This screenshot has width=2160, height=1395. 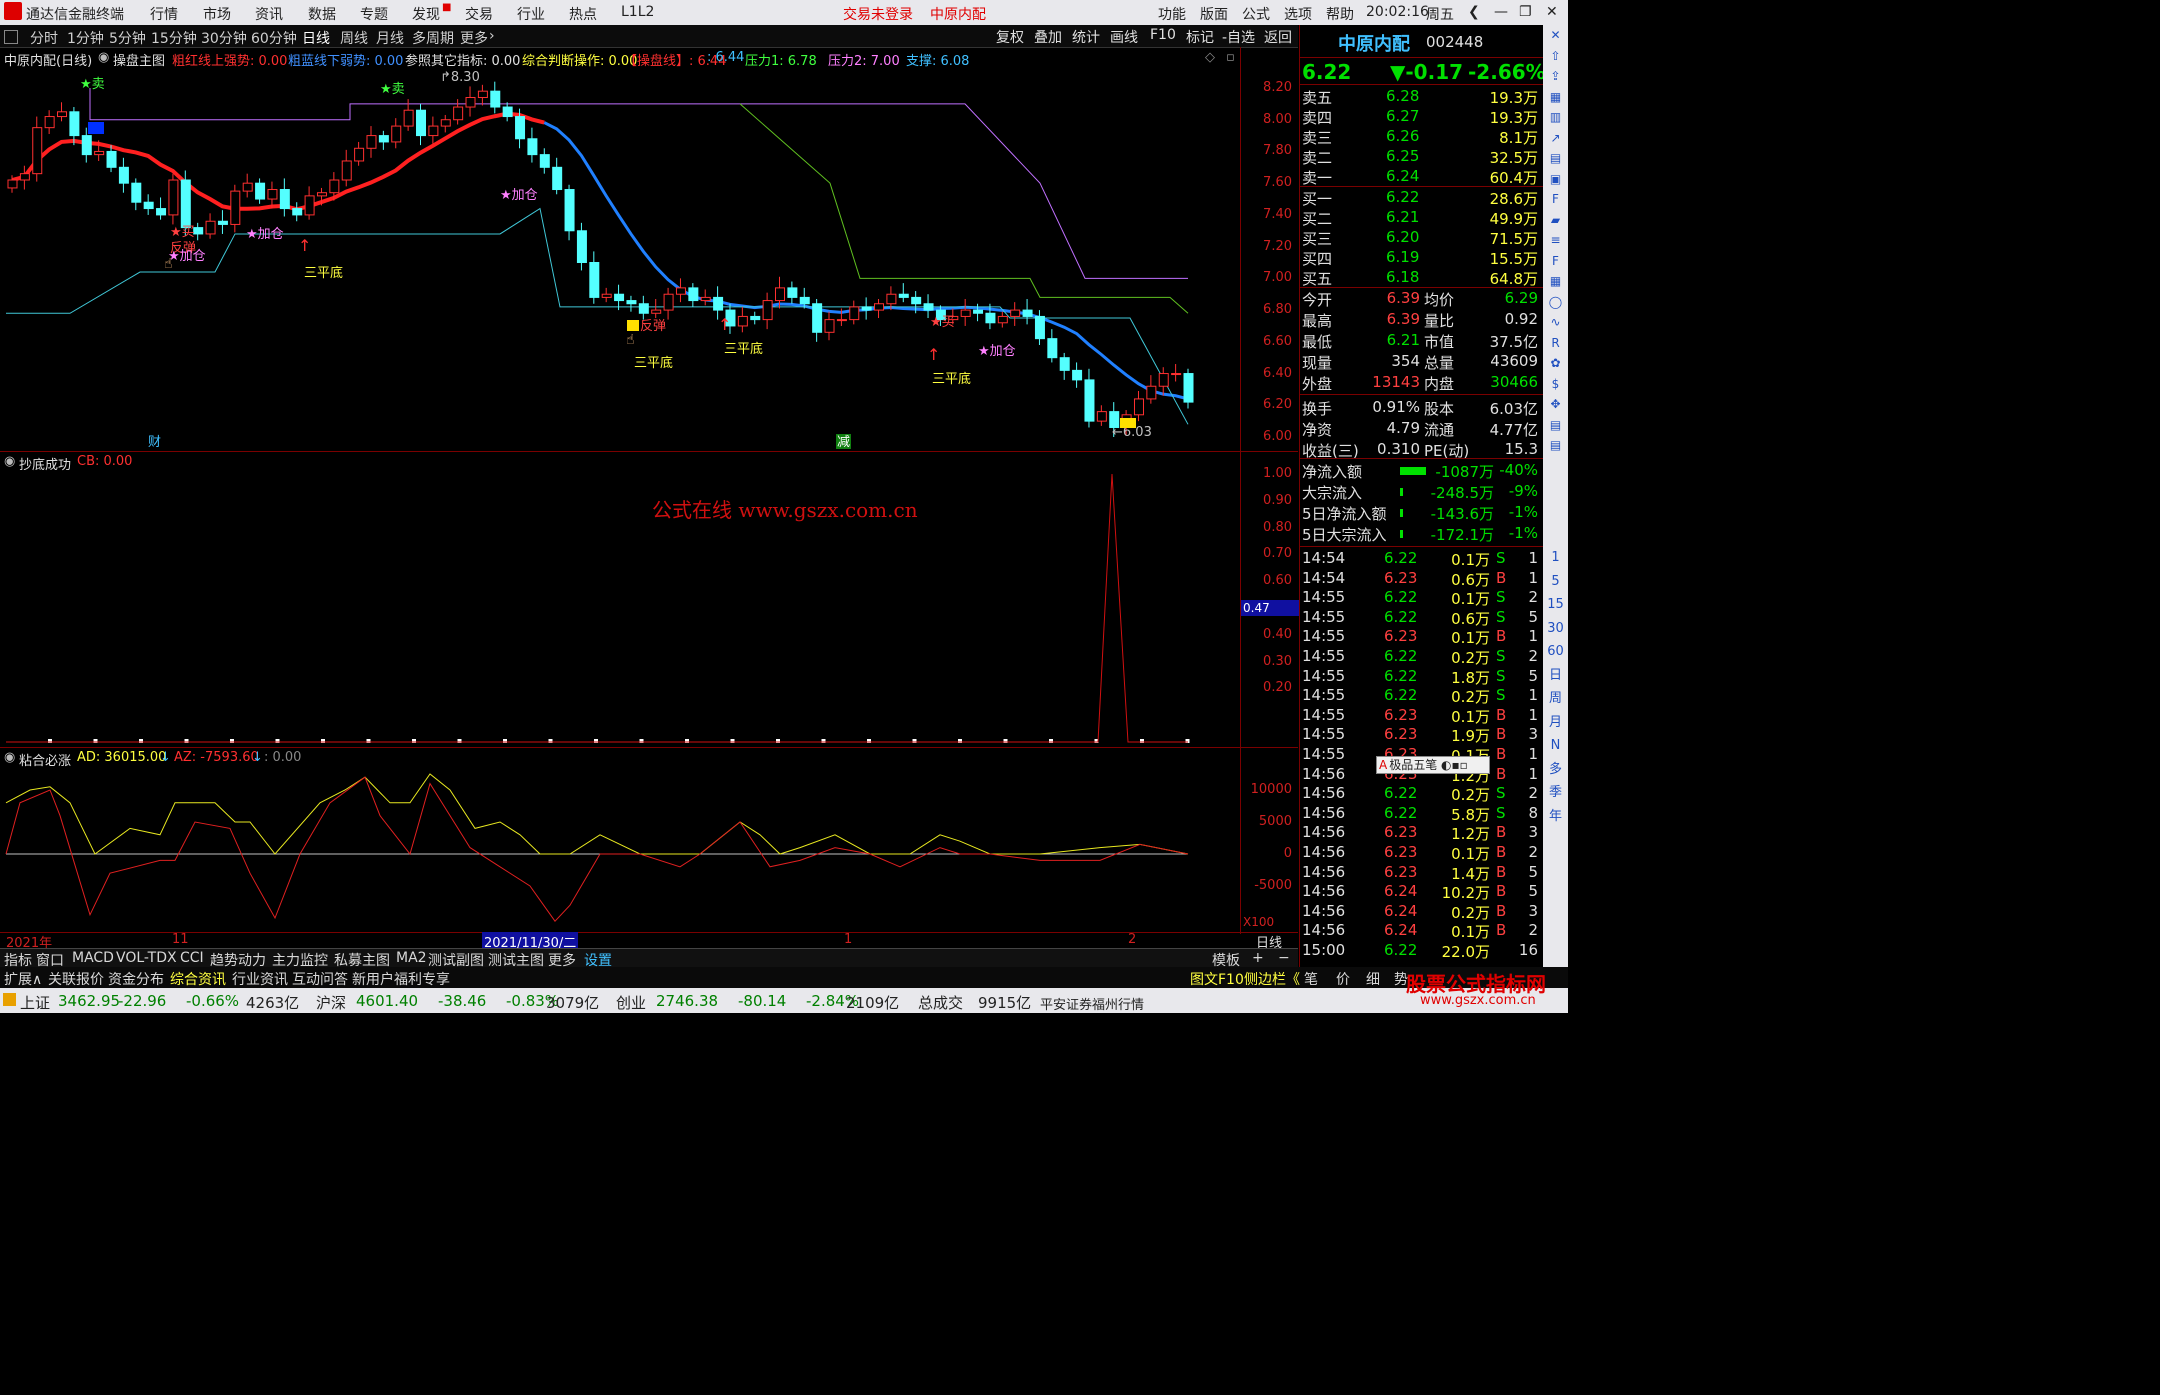 I want to click on menu-hangqing: 行情, so click(x=164, y=14).